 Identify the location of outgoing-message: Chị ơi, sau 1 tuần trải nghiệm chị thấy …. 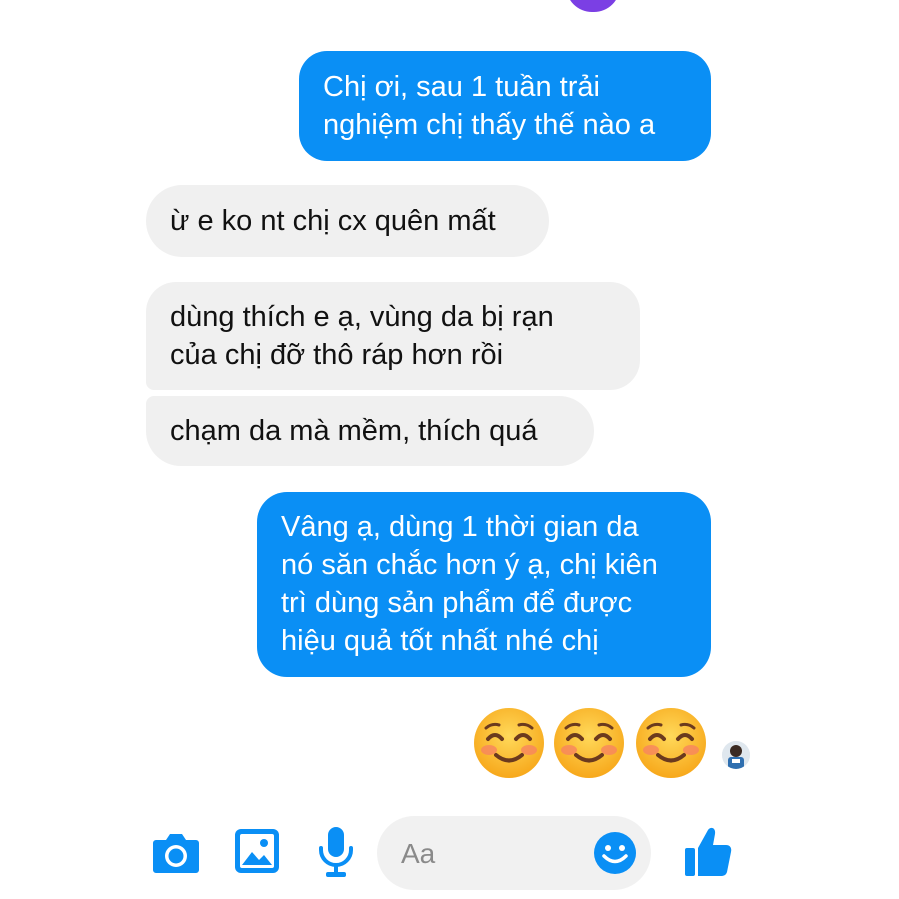
(505, 106).